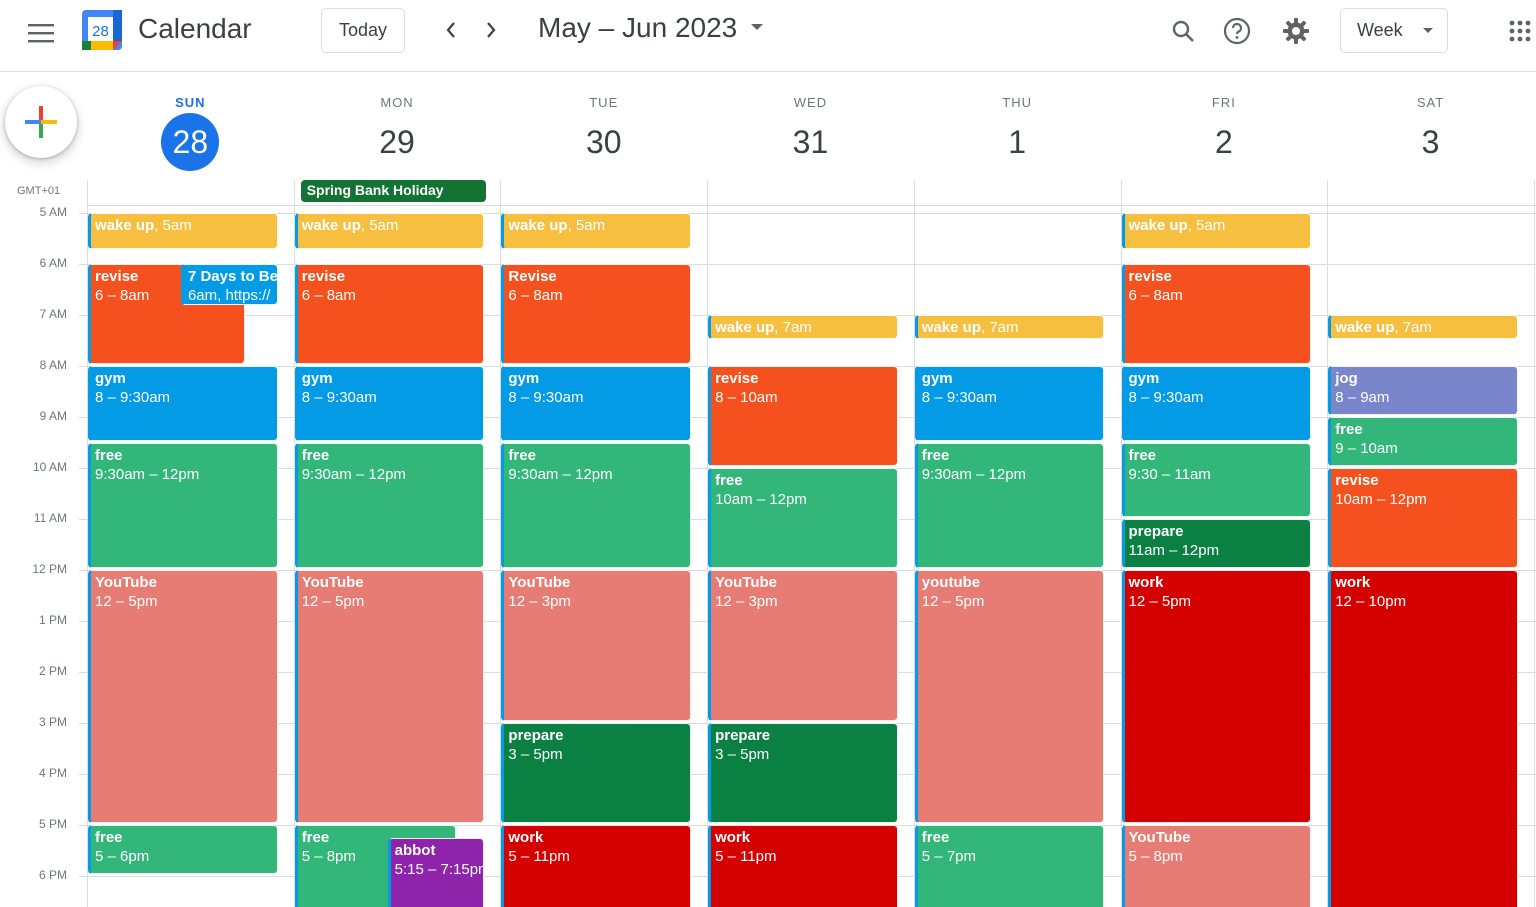 The width and height of the screenshot is (1536, 907). Describe the element at coordinates (1423, 441) in the screenshot. I see `calendar-event: free 9 – 10am` at that location.